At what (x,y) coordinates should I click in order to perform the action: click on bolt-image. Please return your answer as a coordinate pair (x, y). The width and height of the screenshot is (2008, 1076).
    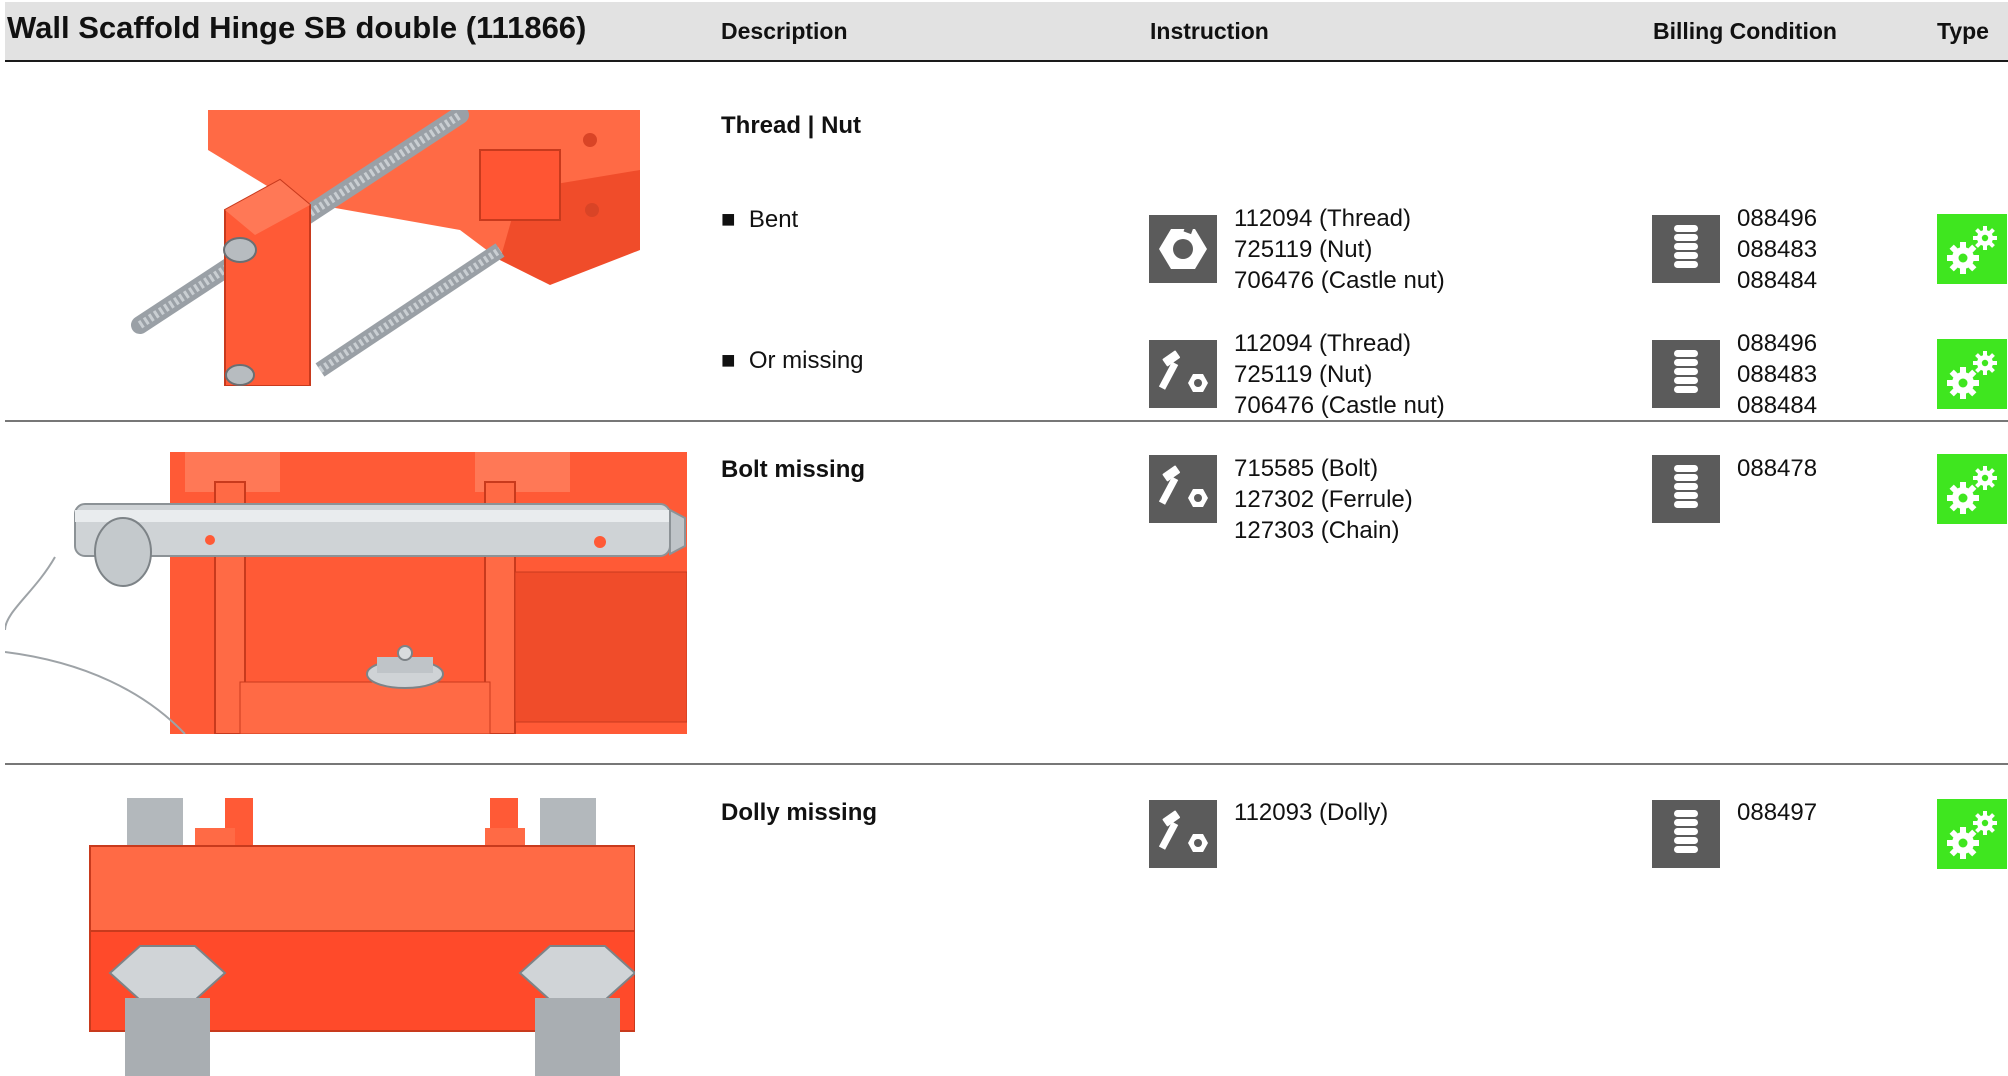
    Looking at the image, I should click on (346, 593).